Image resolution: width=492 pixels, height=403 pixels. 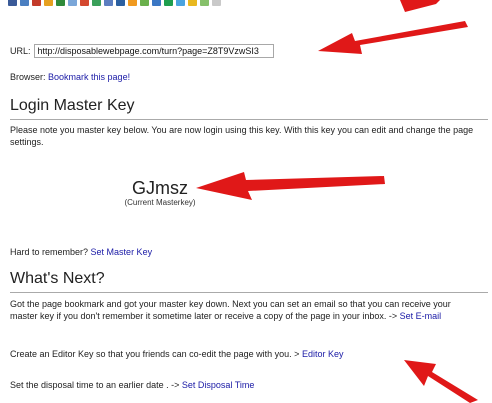 I want to click on login-section-divider, so click(x=249, y=119).